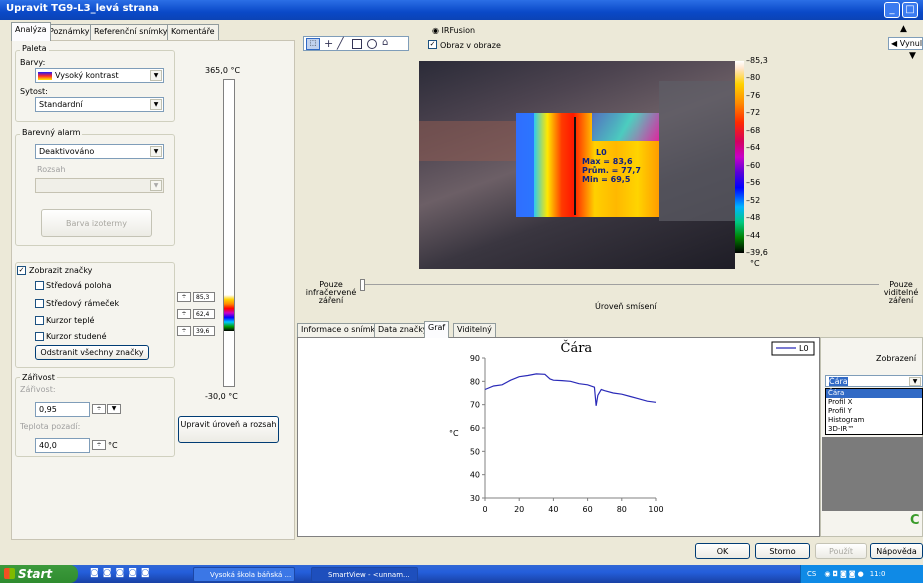  I want to click on palette-tick-label: –60, so click(753, 165).